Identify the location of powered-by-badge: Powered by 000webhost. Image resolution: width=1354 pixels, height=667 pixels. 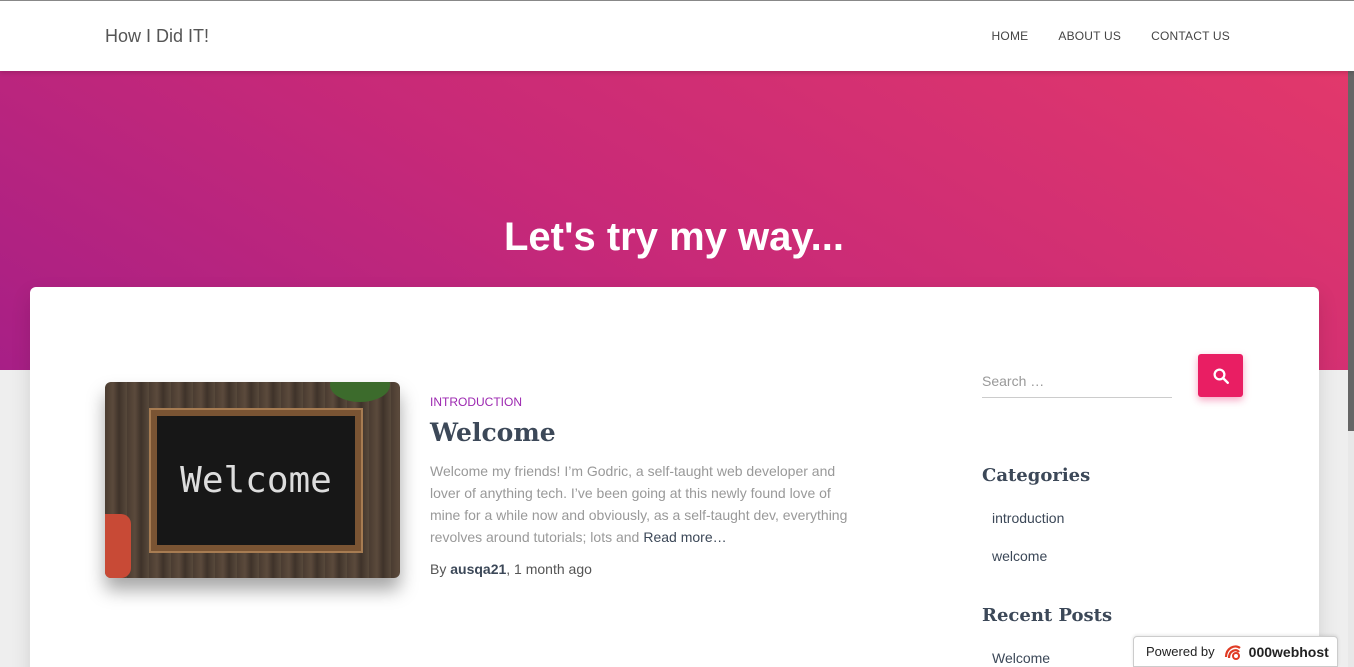
(1235, 651).